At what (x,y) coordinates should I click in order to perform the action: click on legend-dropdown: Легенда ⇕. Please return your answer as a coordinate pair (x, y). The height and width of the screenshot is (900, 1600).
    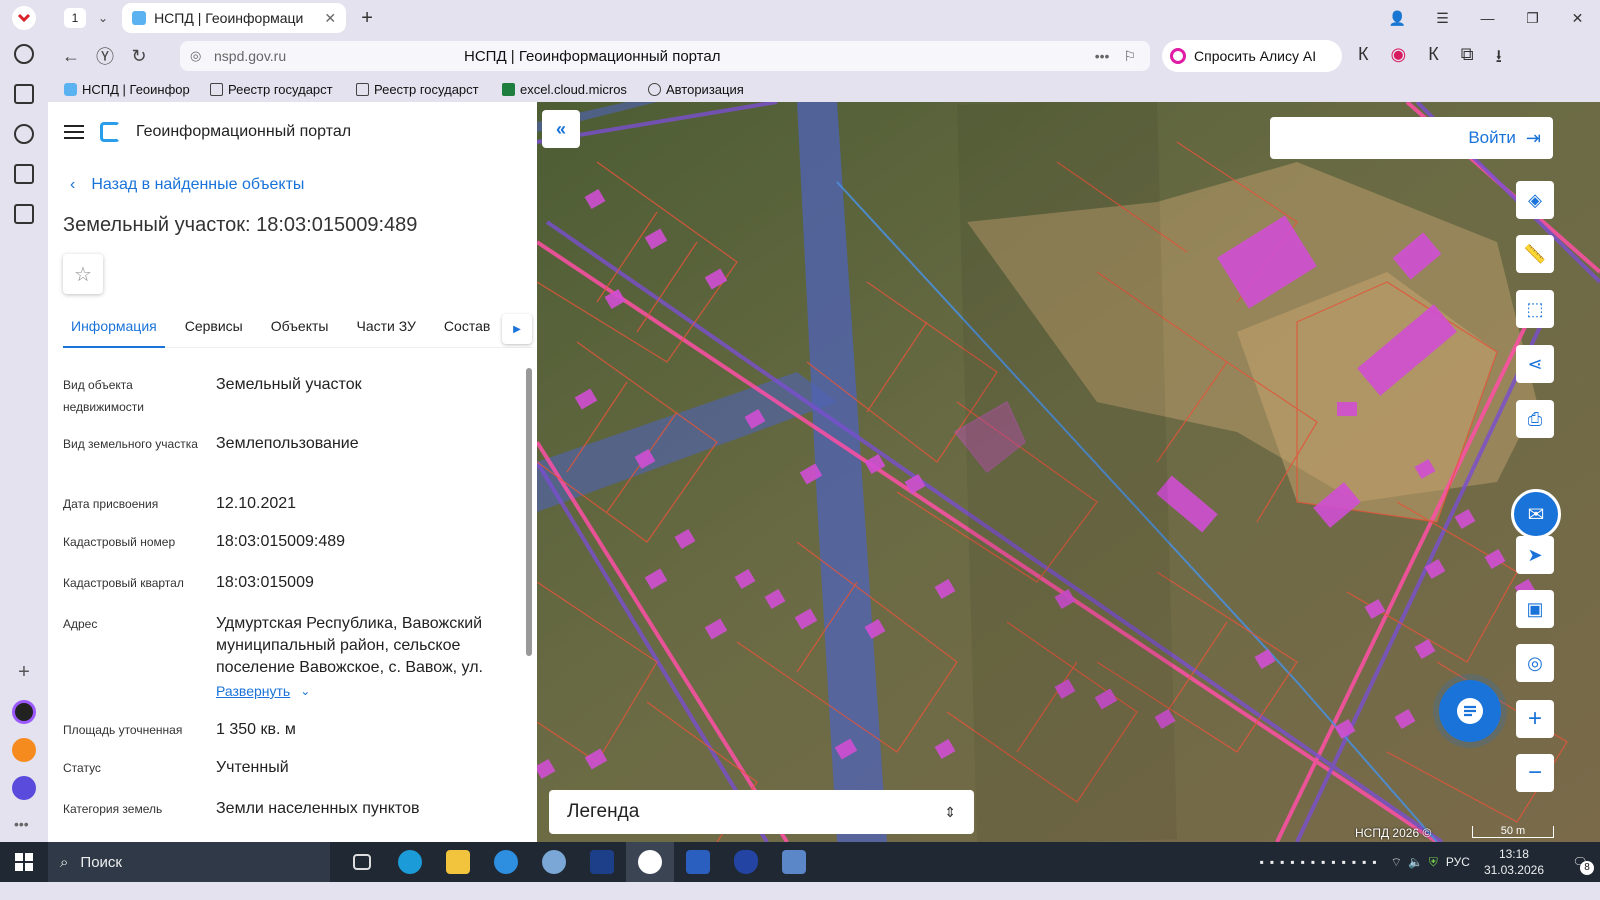
    Looking at the image, I should click on (761, 812).